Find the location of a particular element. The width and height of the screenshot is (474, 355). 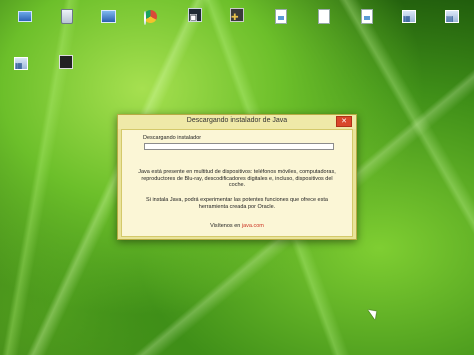

document-image-icon is located at coordinates (281, 16).